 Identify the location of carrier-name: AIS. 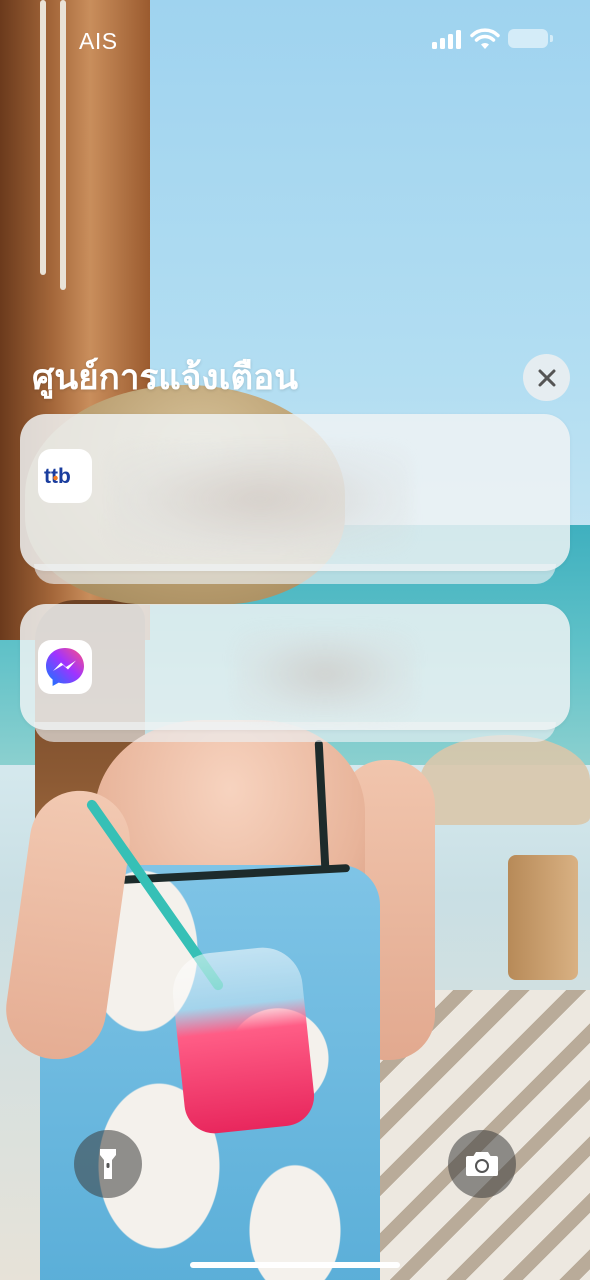
(98, 41).